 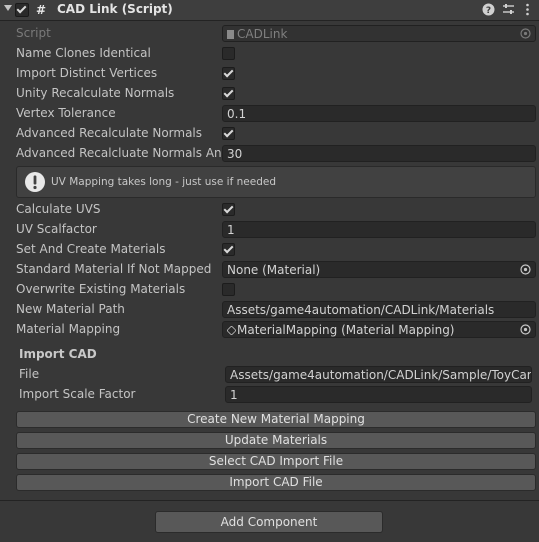 What do you see at coordinates (228, 209) in the screenshot?
I see `calculate-uvs-checkbox` at bounding box center [228, 209].